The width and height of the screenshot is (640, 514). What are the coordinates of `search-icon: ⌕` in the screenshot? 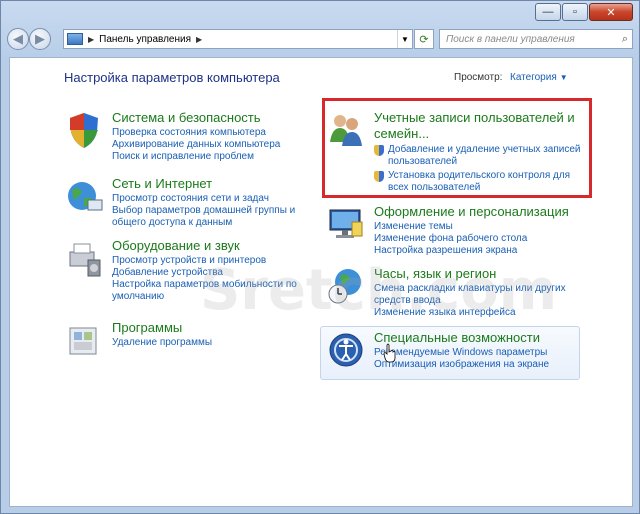 It's located at (625, 39).